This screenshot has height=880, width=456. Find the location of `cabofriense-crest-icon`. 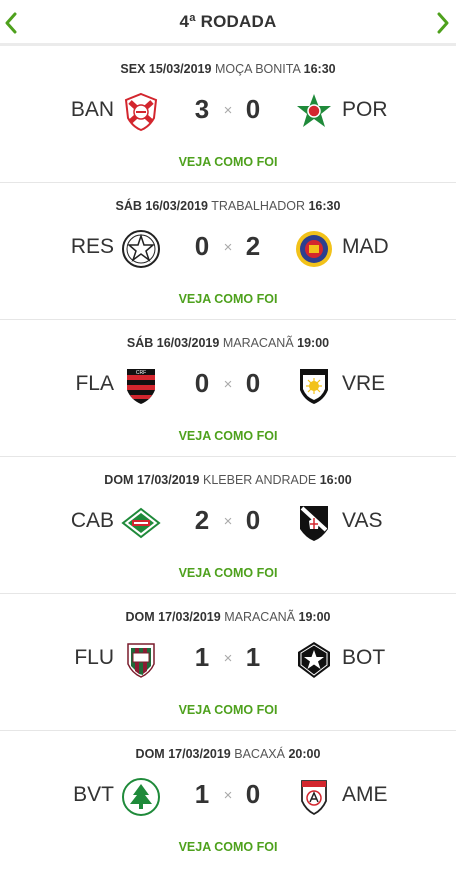

cabofriense-crest-icon is located at coordinates (141, 523).